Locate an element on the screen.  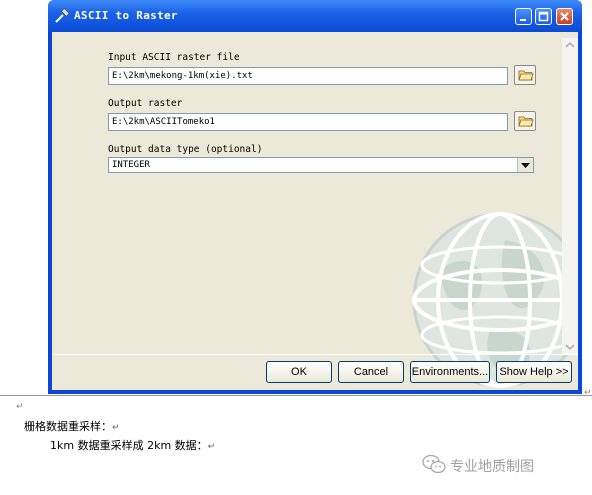
chevron-down-icon is located at coordinates (525, 165).